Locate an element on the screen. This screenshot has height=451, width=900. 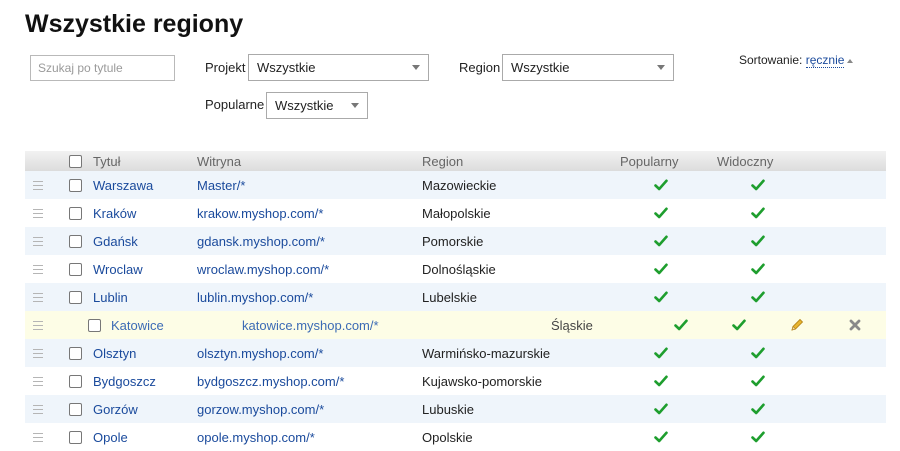
row-title-link: Opole is located at coordinates (110, 437).